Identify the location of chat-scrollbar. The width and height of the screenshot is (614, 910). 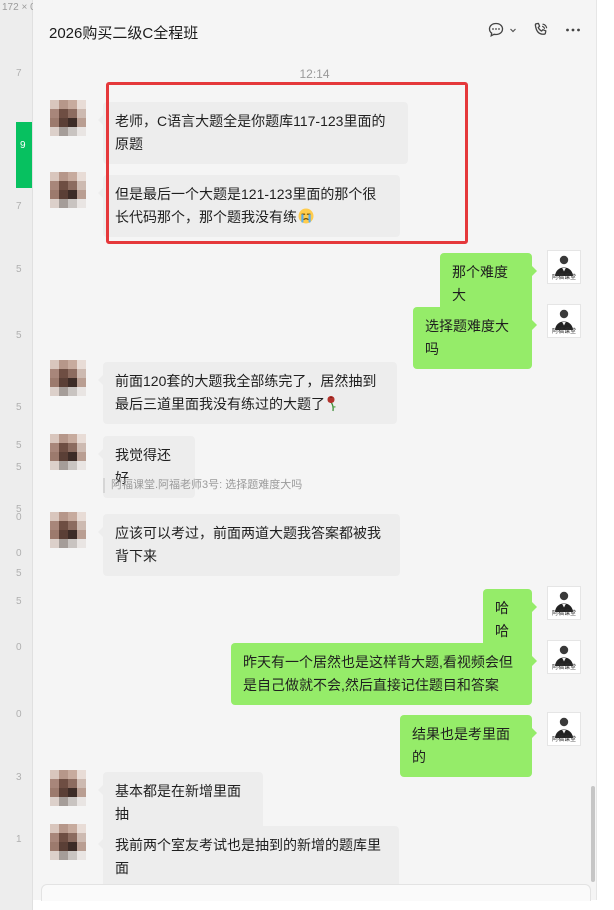
(593, 834).